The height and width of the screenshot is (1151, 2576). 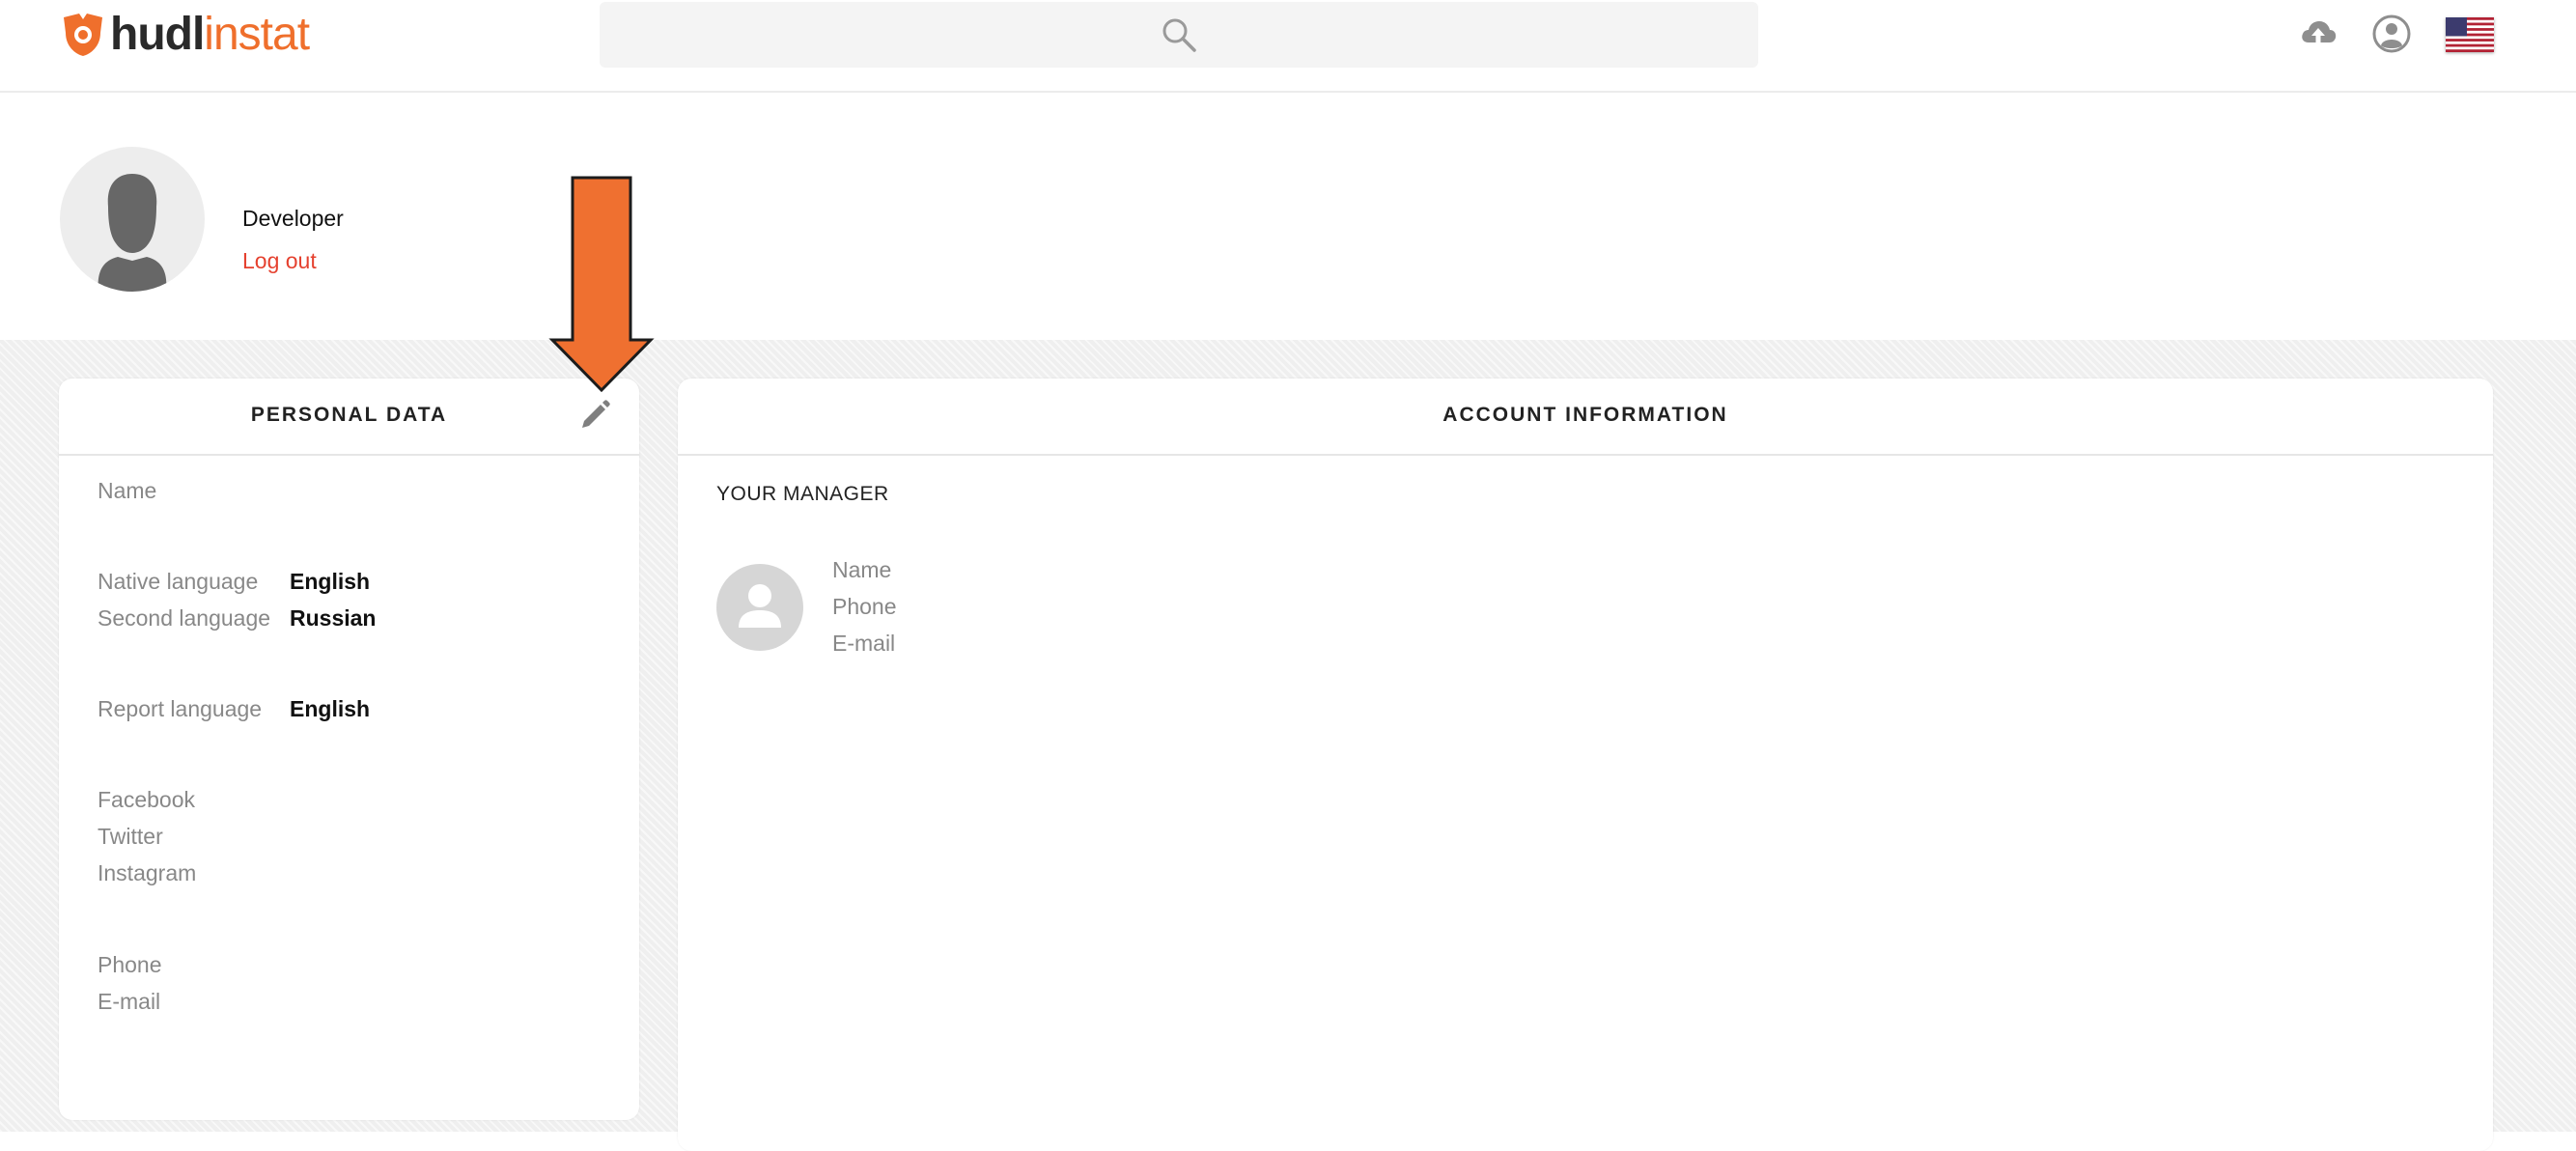 What do you see at coordinates (179, 581) in the screenshot?
I see `native-language-label: Native language` at bounding box center [179, 581].